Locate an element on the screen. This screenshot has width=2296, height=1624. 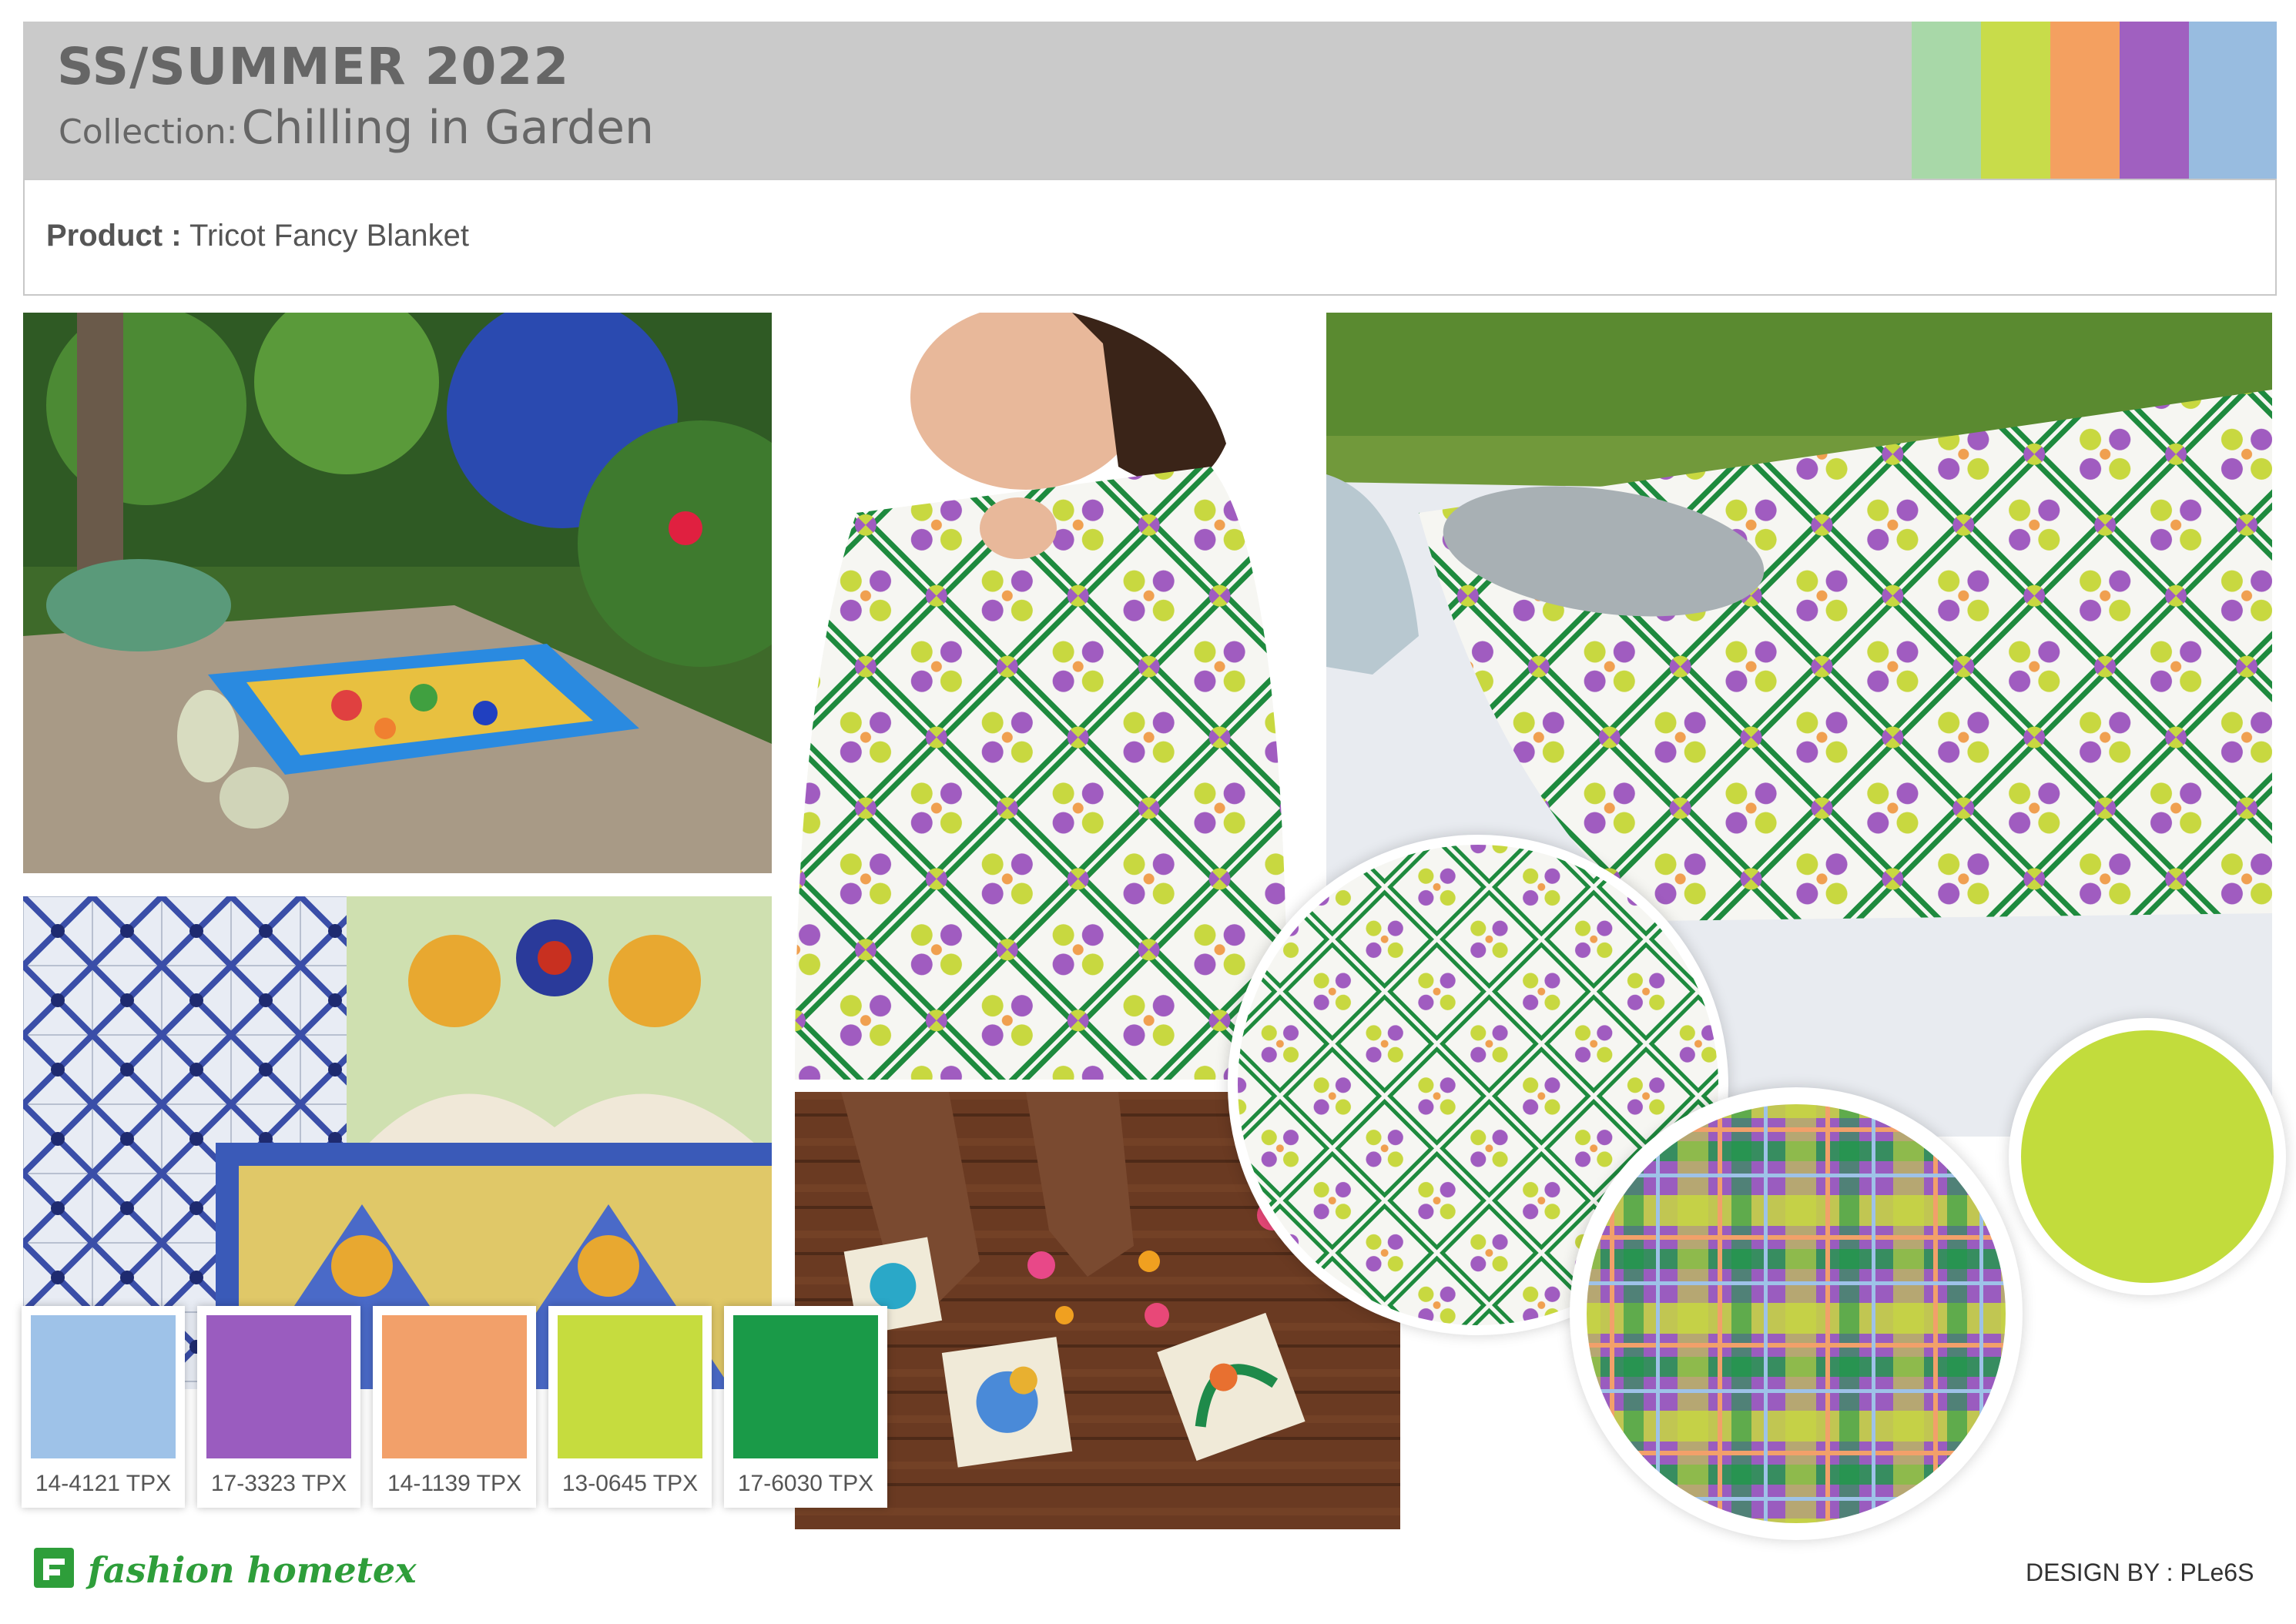
collection-label: Collection: is located at coordinates (148, 132).